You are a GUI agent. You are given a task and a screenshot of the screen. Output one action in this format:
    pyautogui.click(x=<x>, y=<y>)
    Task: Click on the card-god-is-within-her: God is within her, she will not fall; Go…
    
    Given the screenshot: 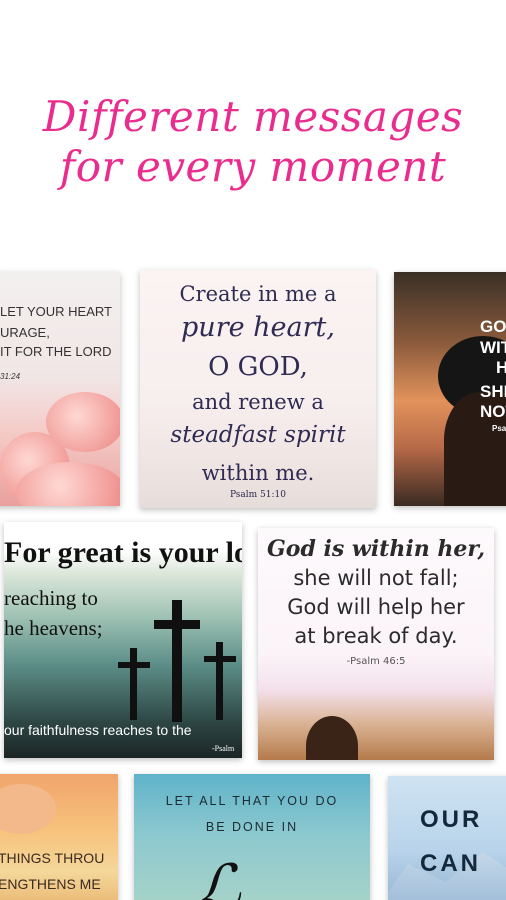 What is the action you would take?
    pyautogui.click(x=376, y=644)
    